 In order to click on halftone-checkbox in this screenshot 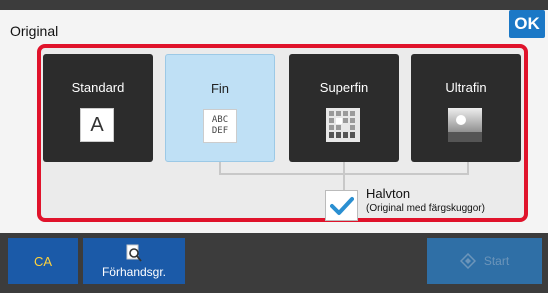, I will do `click(341, 205)`.